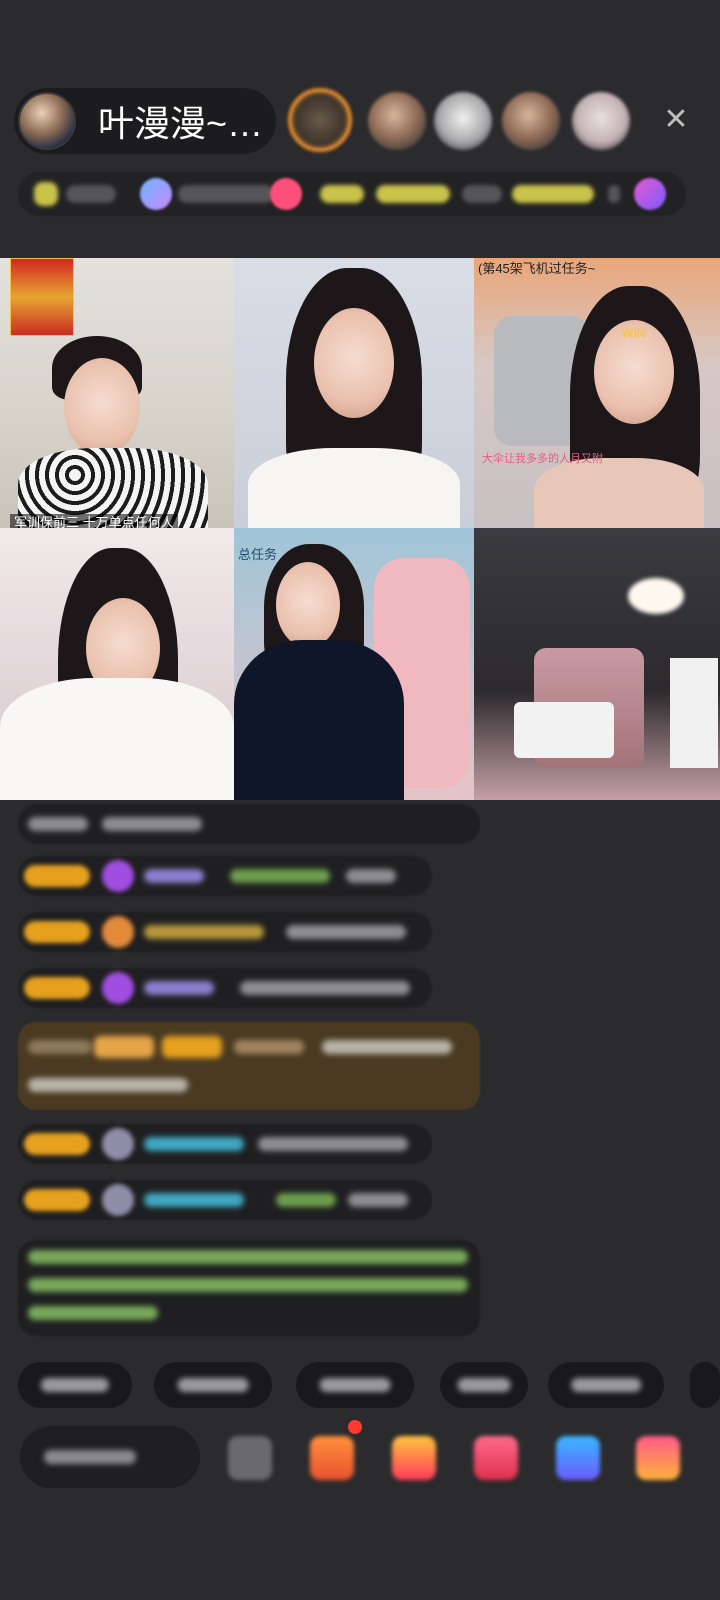 This screenshot has height=1600, width=720. I want to click on system-notice, so click(249, 1288).